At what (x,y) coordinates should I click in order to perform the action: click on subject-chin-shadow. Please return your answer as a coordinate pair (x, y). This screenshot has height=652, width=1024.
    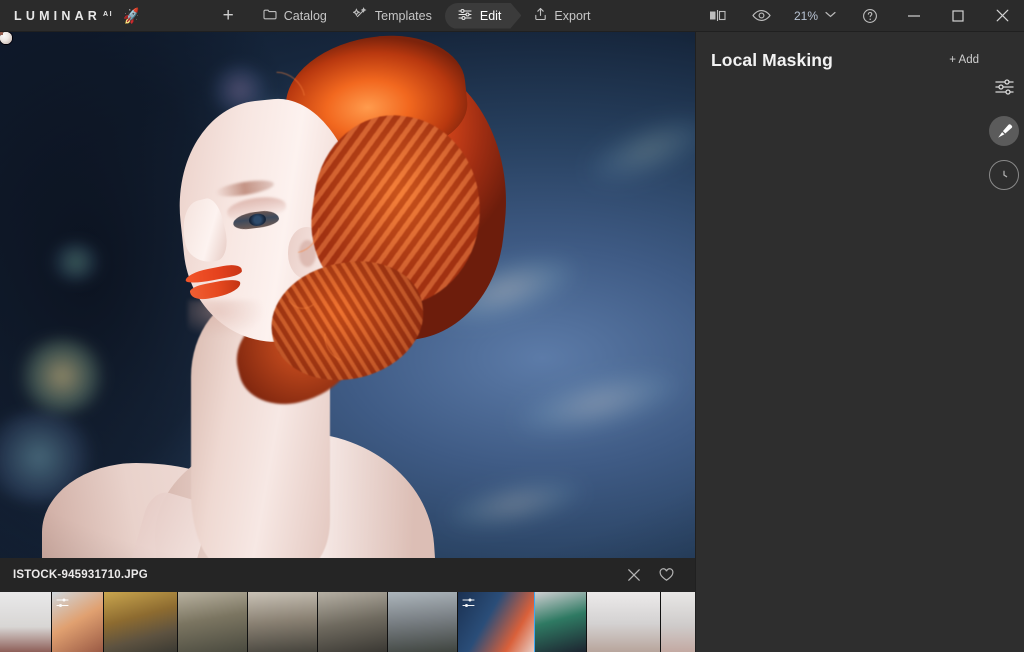
    Looking at the image, I should click on (226, 319).